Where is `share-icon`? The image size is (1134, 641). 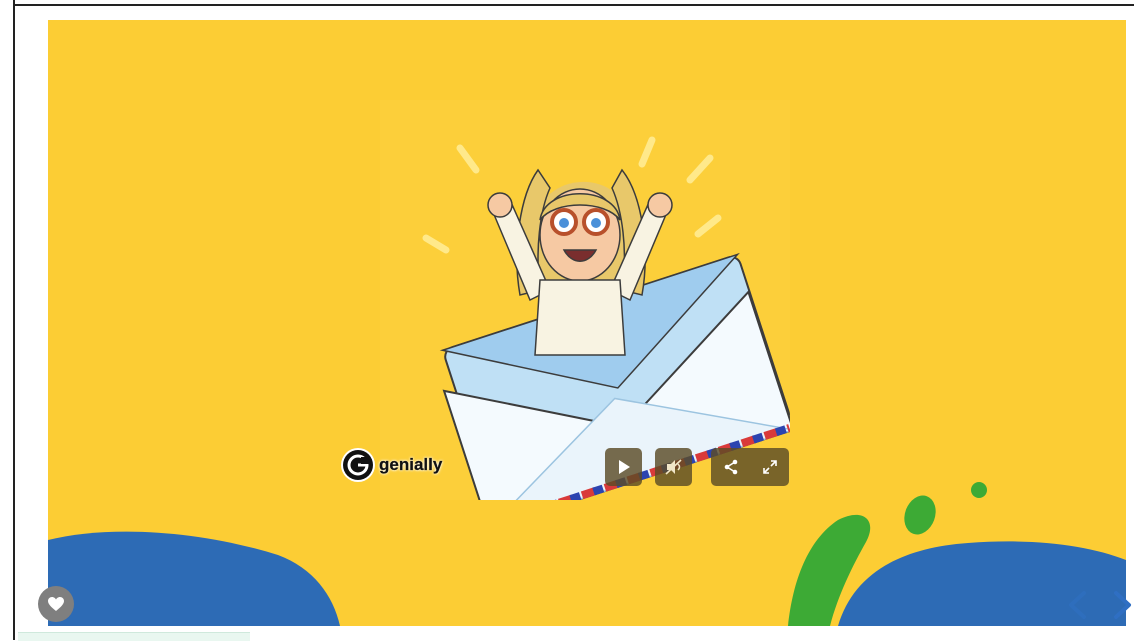
share-icon is located at coordinates (731, 467).